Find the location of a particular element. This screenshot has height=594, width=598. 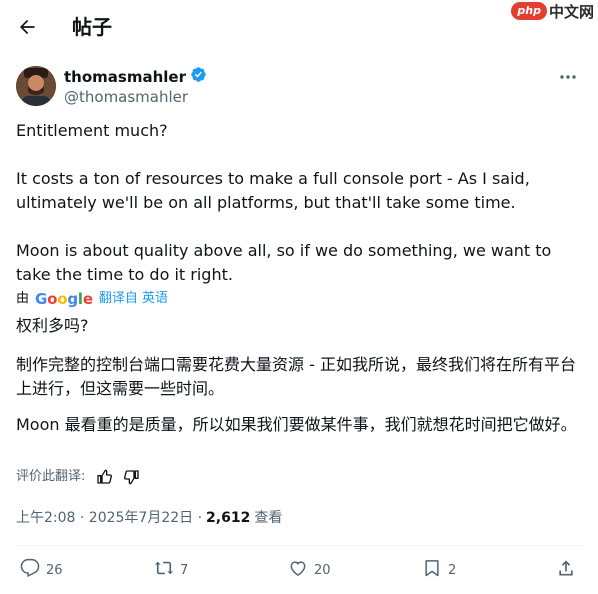

translated-text-paragraph: Moon 最看重的是质量，所以如果我们要做某件事，我们就想花时间把它做好。 is located at coordinates (296, 424).